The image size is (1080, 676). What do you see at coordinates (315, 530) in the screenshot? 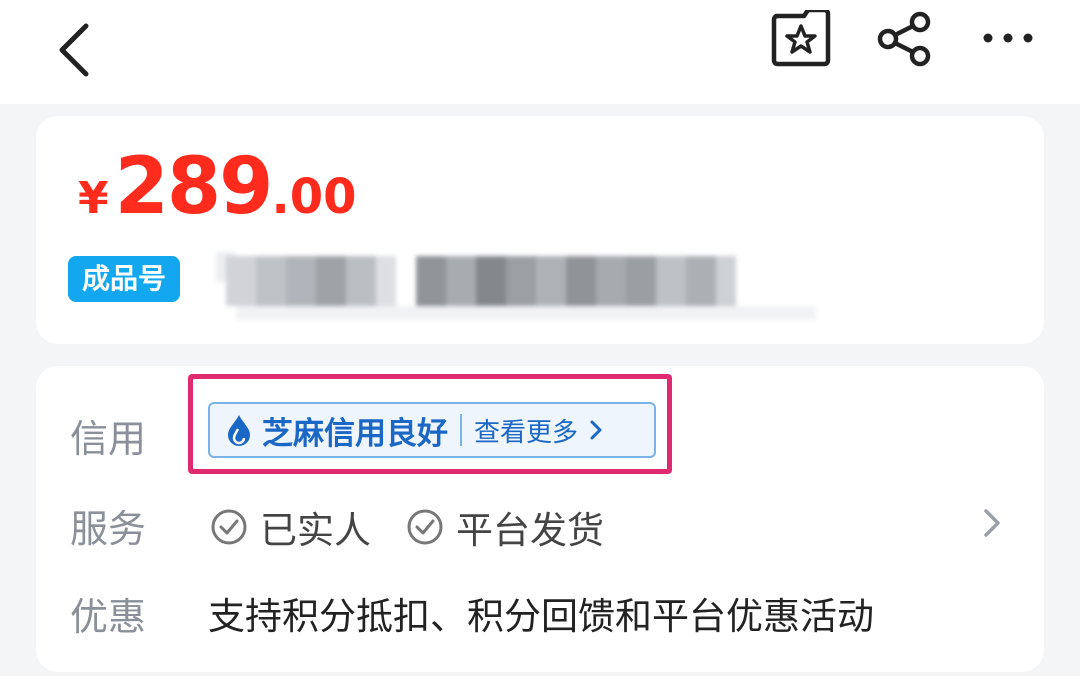
I see `service-verified-text: 已实人` at bounding box center [315, 530].